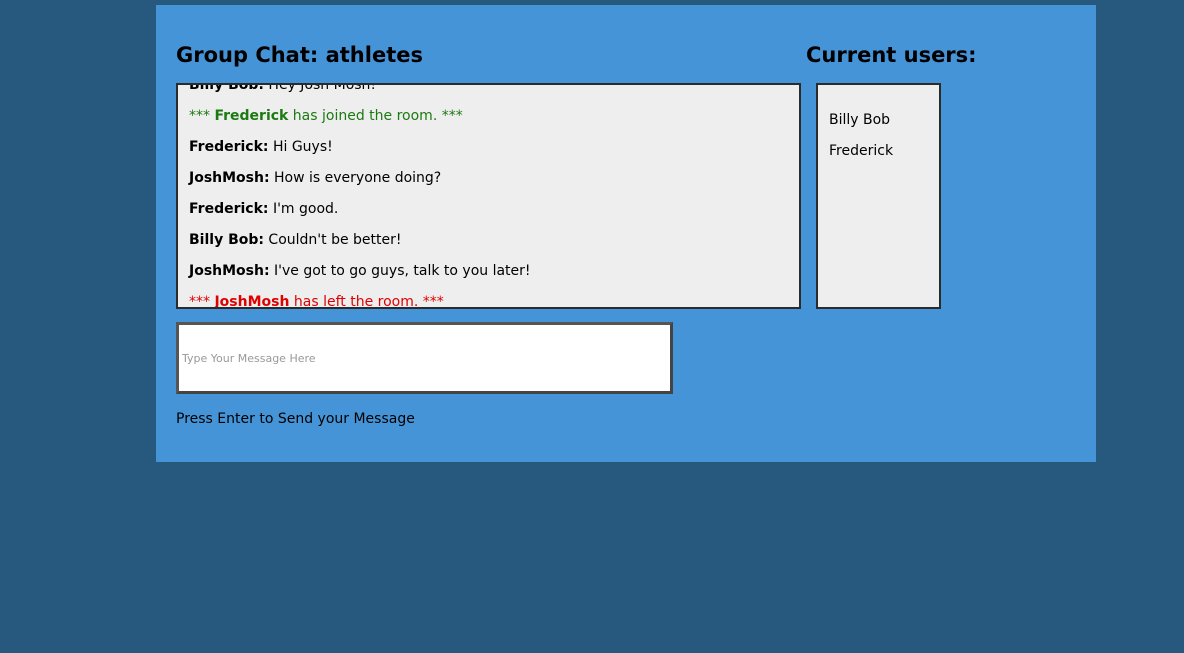 This screenshot has width=1184, height=653. What do you see at coordinates (490, 301) in the screenshot?
I see `system-message: *** JoshMosh has left the room. ***` at bounding box center [490, 301].